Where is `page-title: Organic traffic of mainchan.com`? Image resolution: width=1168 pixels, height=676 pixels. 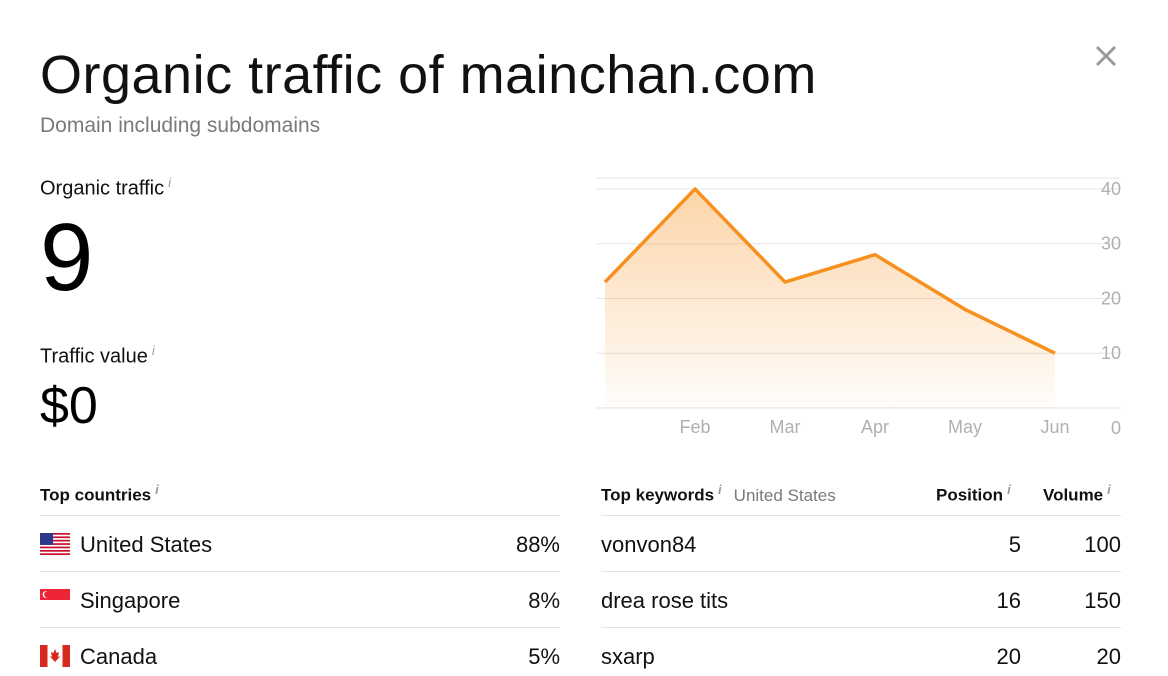
page-title: Organic traffic of mainchan.com is located at coordinates (428, 75).